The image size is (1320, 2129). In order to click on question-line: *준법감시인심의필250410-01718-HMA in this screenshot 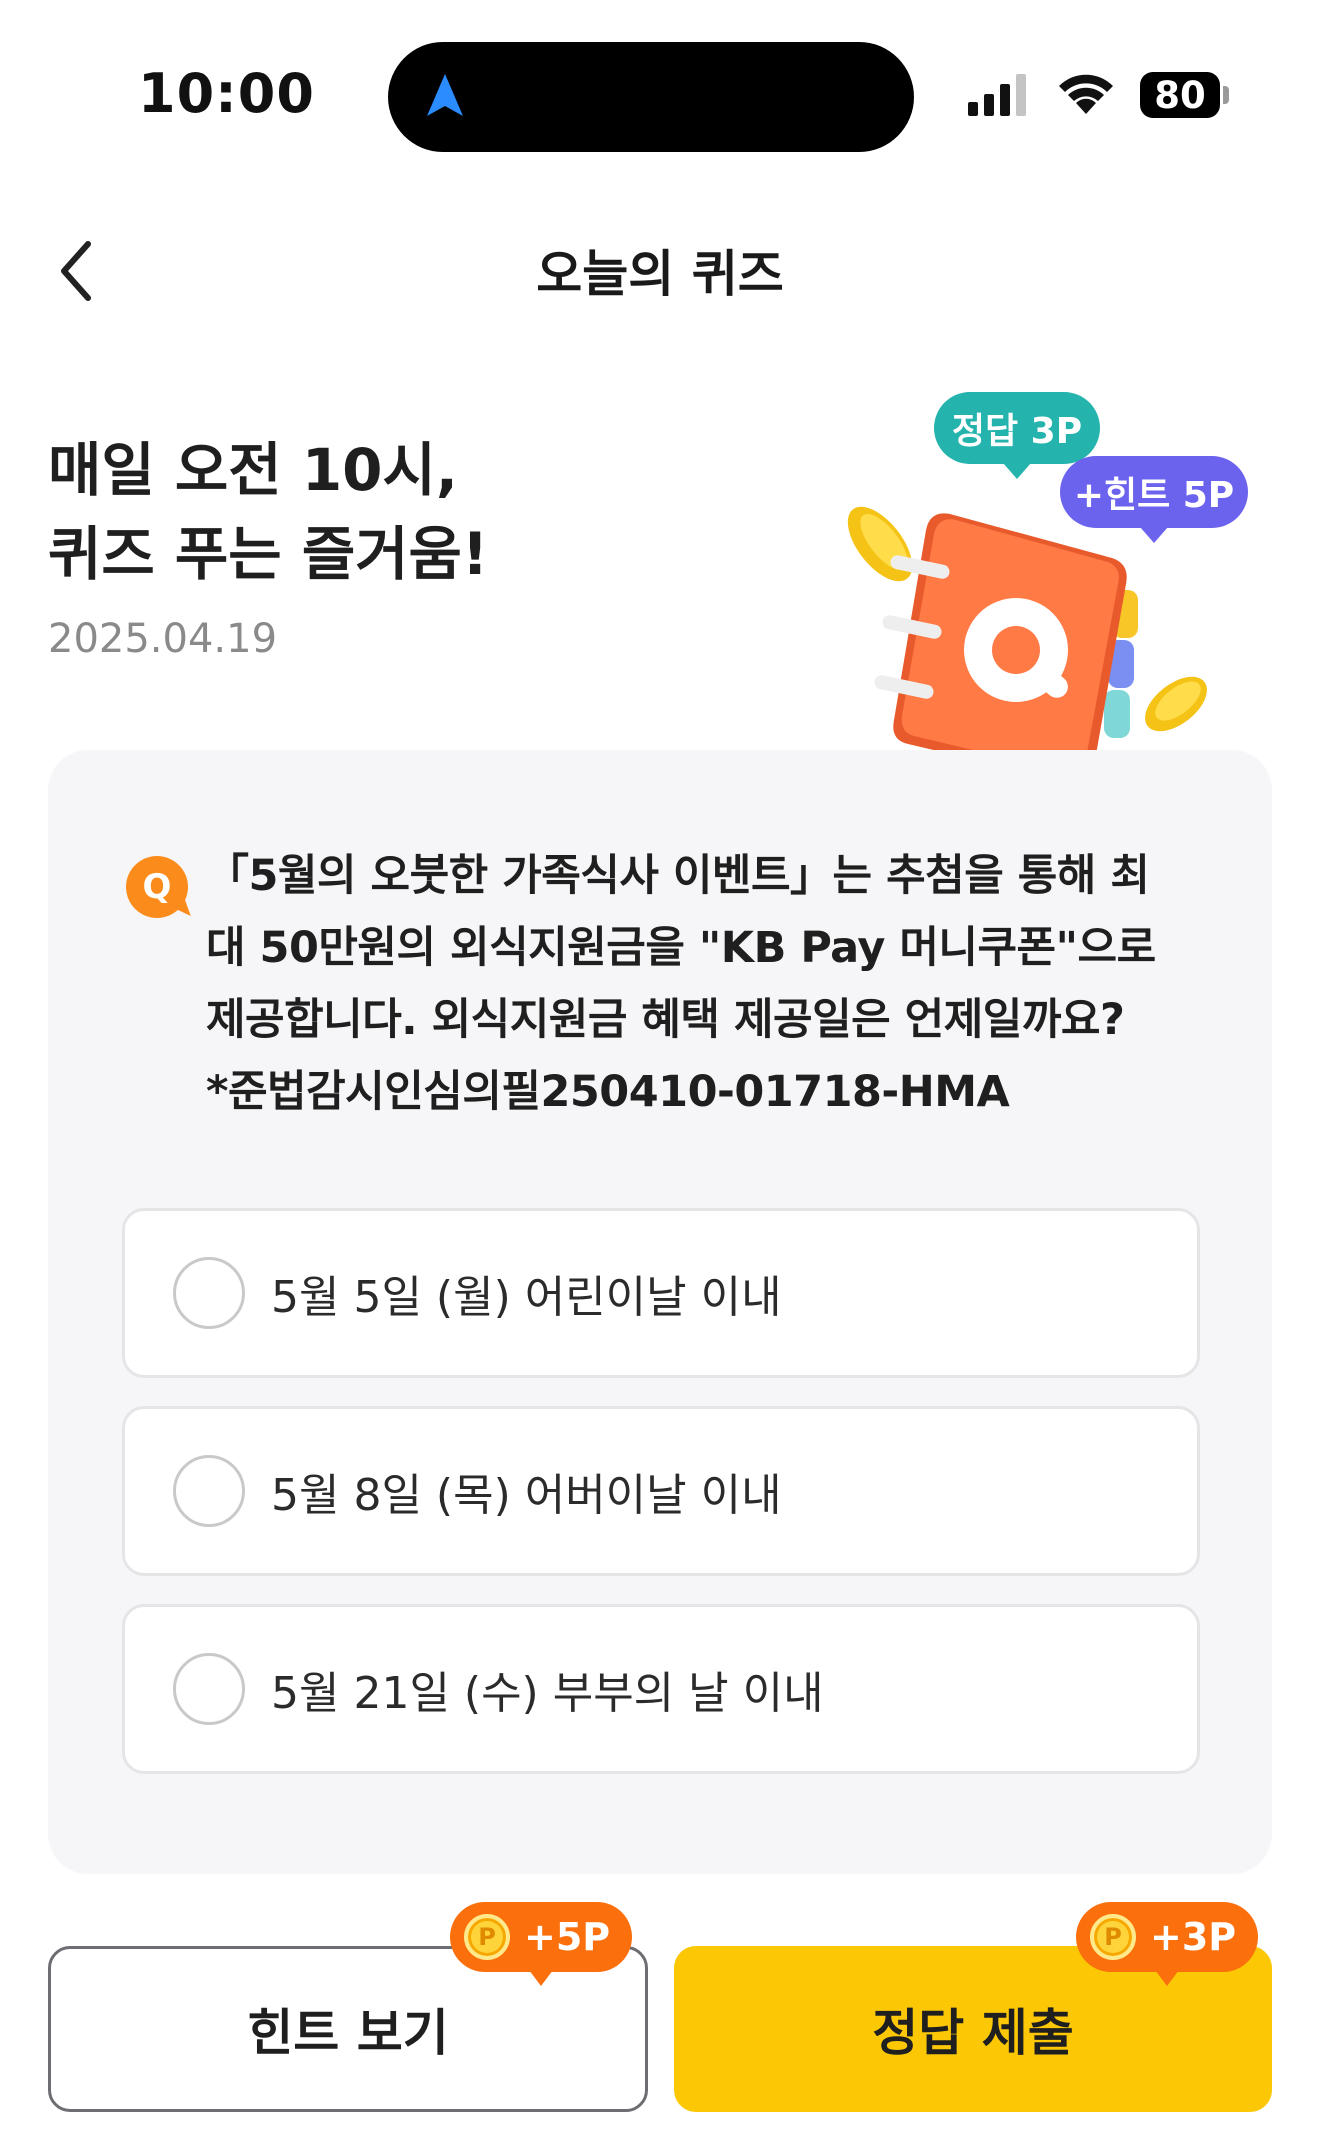, I will do `click(608, 1092)`.